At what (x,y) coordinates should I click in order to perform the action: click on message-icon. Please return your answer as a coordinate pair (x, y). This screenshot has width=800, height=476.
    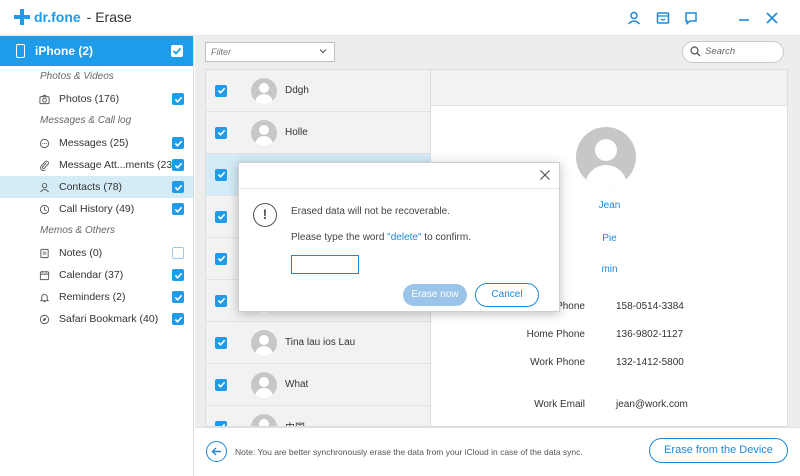
    Looking at the image, I should click on (44, 143).